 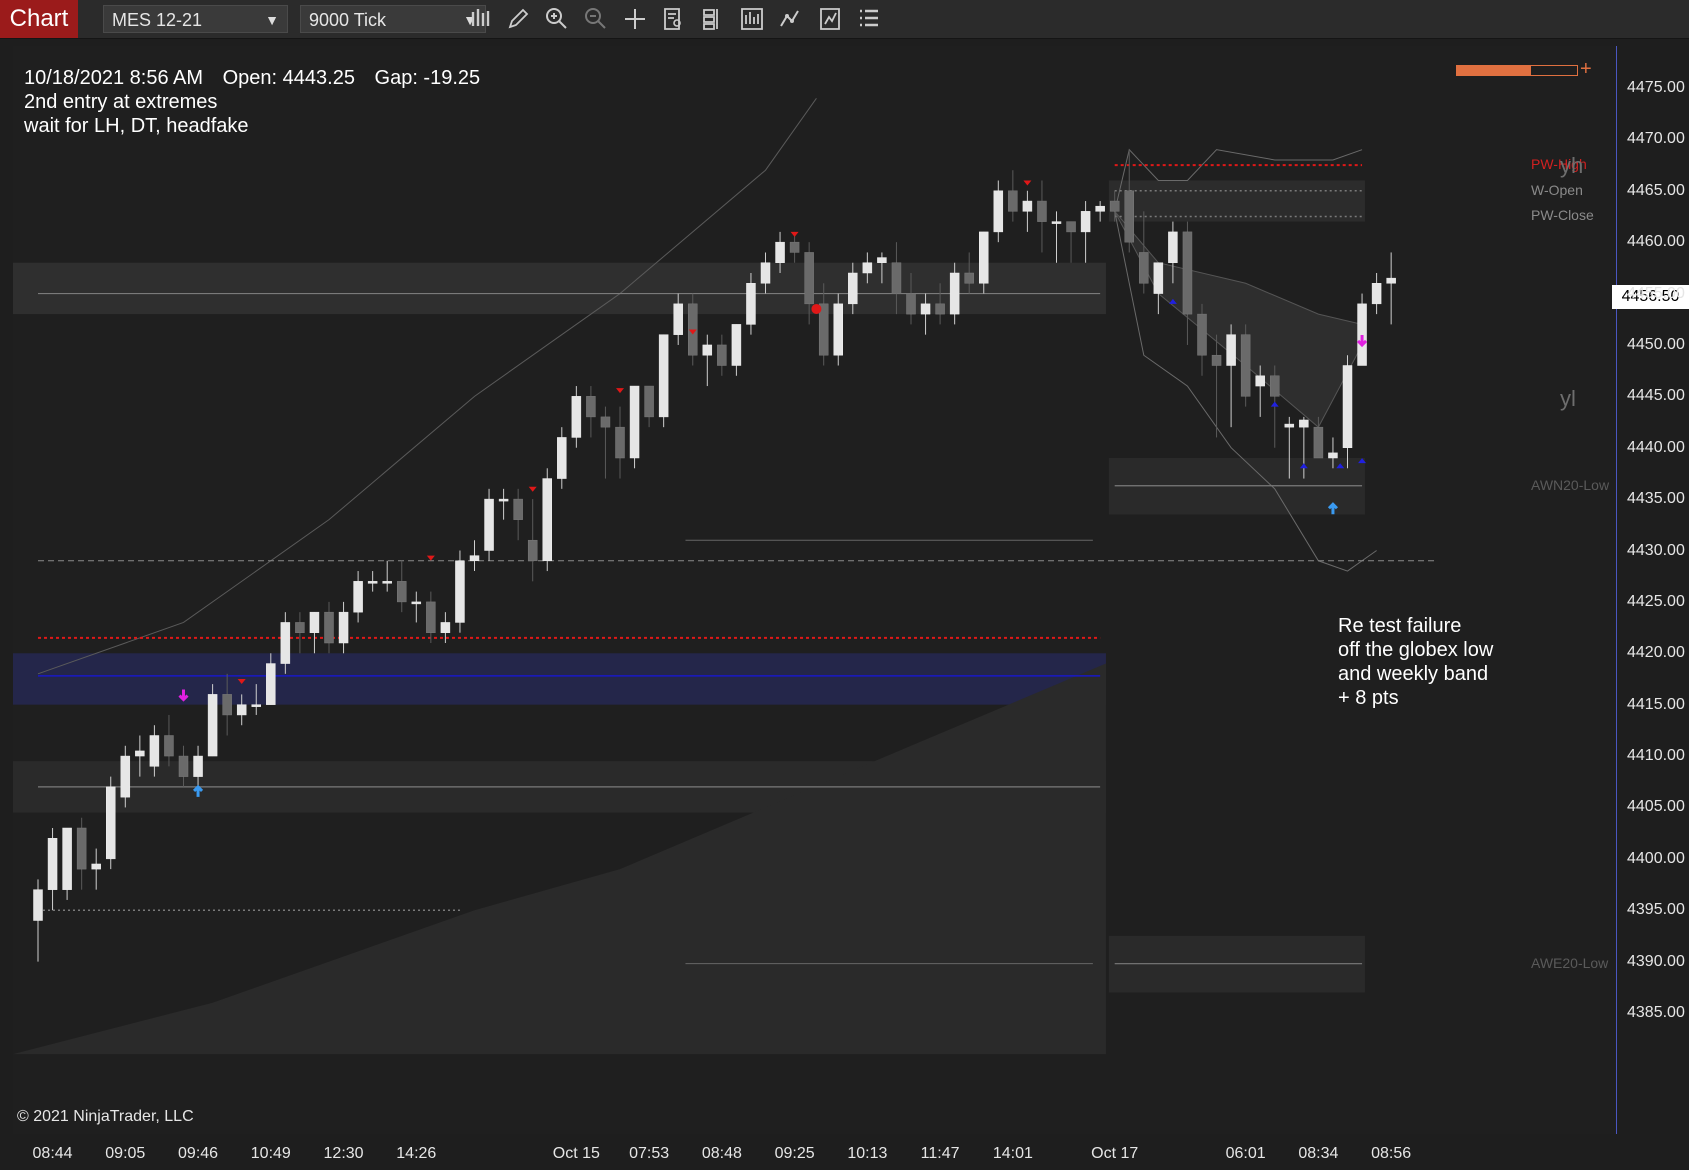 I want to click on plus-icon: +, so click(x=1586, y=69).